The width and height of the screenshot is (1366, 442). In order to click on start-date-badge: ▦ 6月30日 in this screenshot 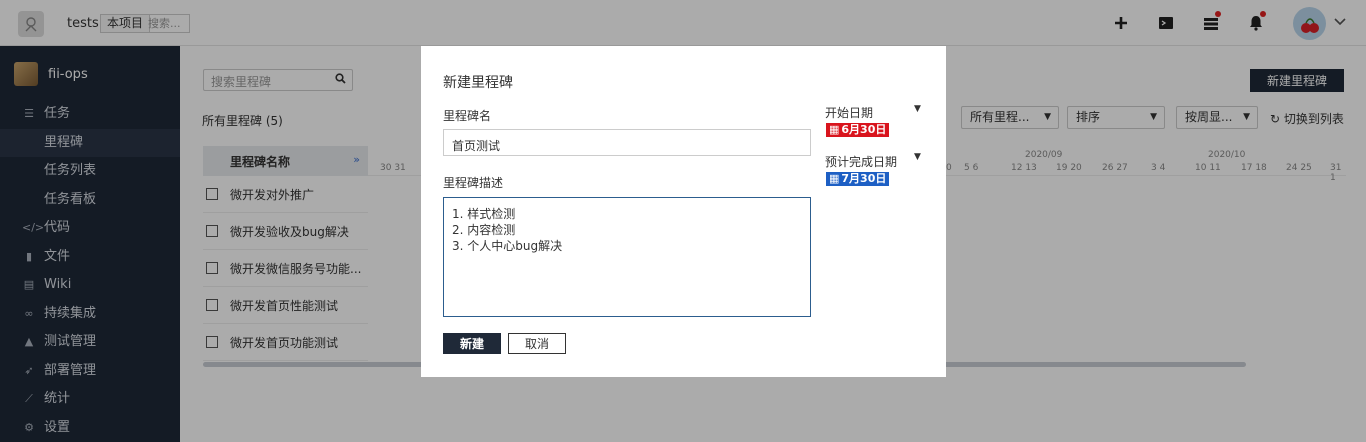, I will do `click(858, 130)`.